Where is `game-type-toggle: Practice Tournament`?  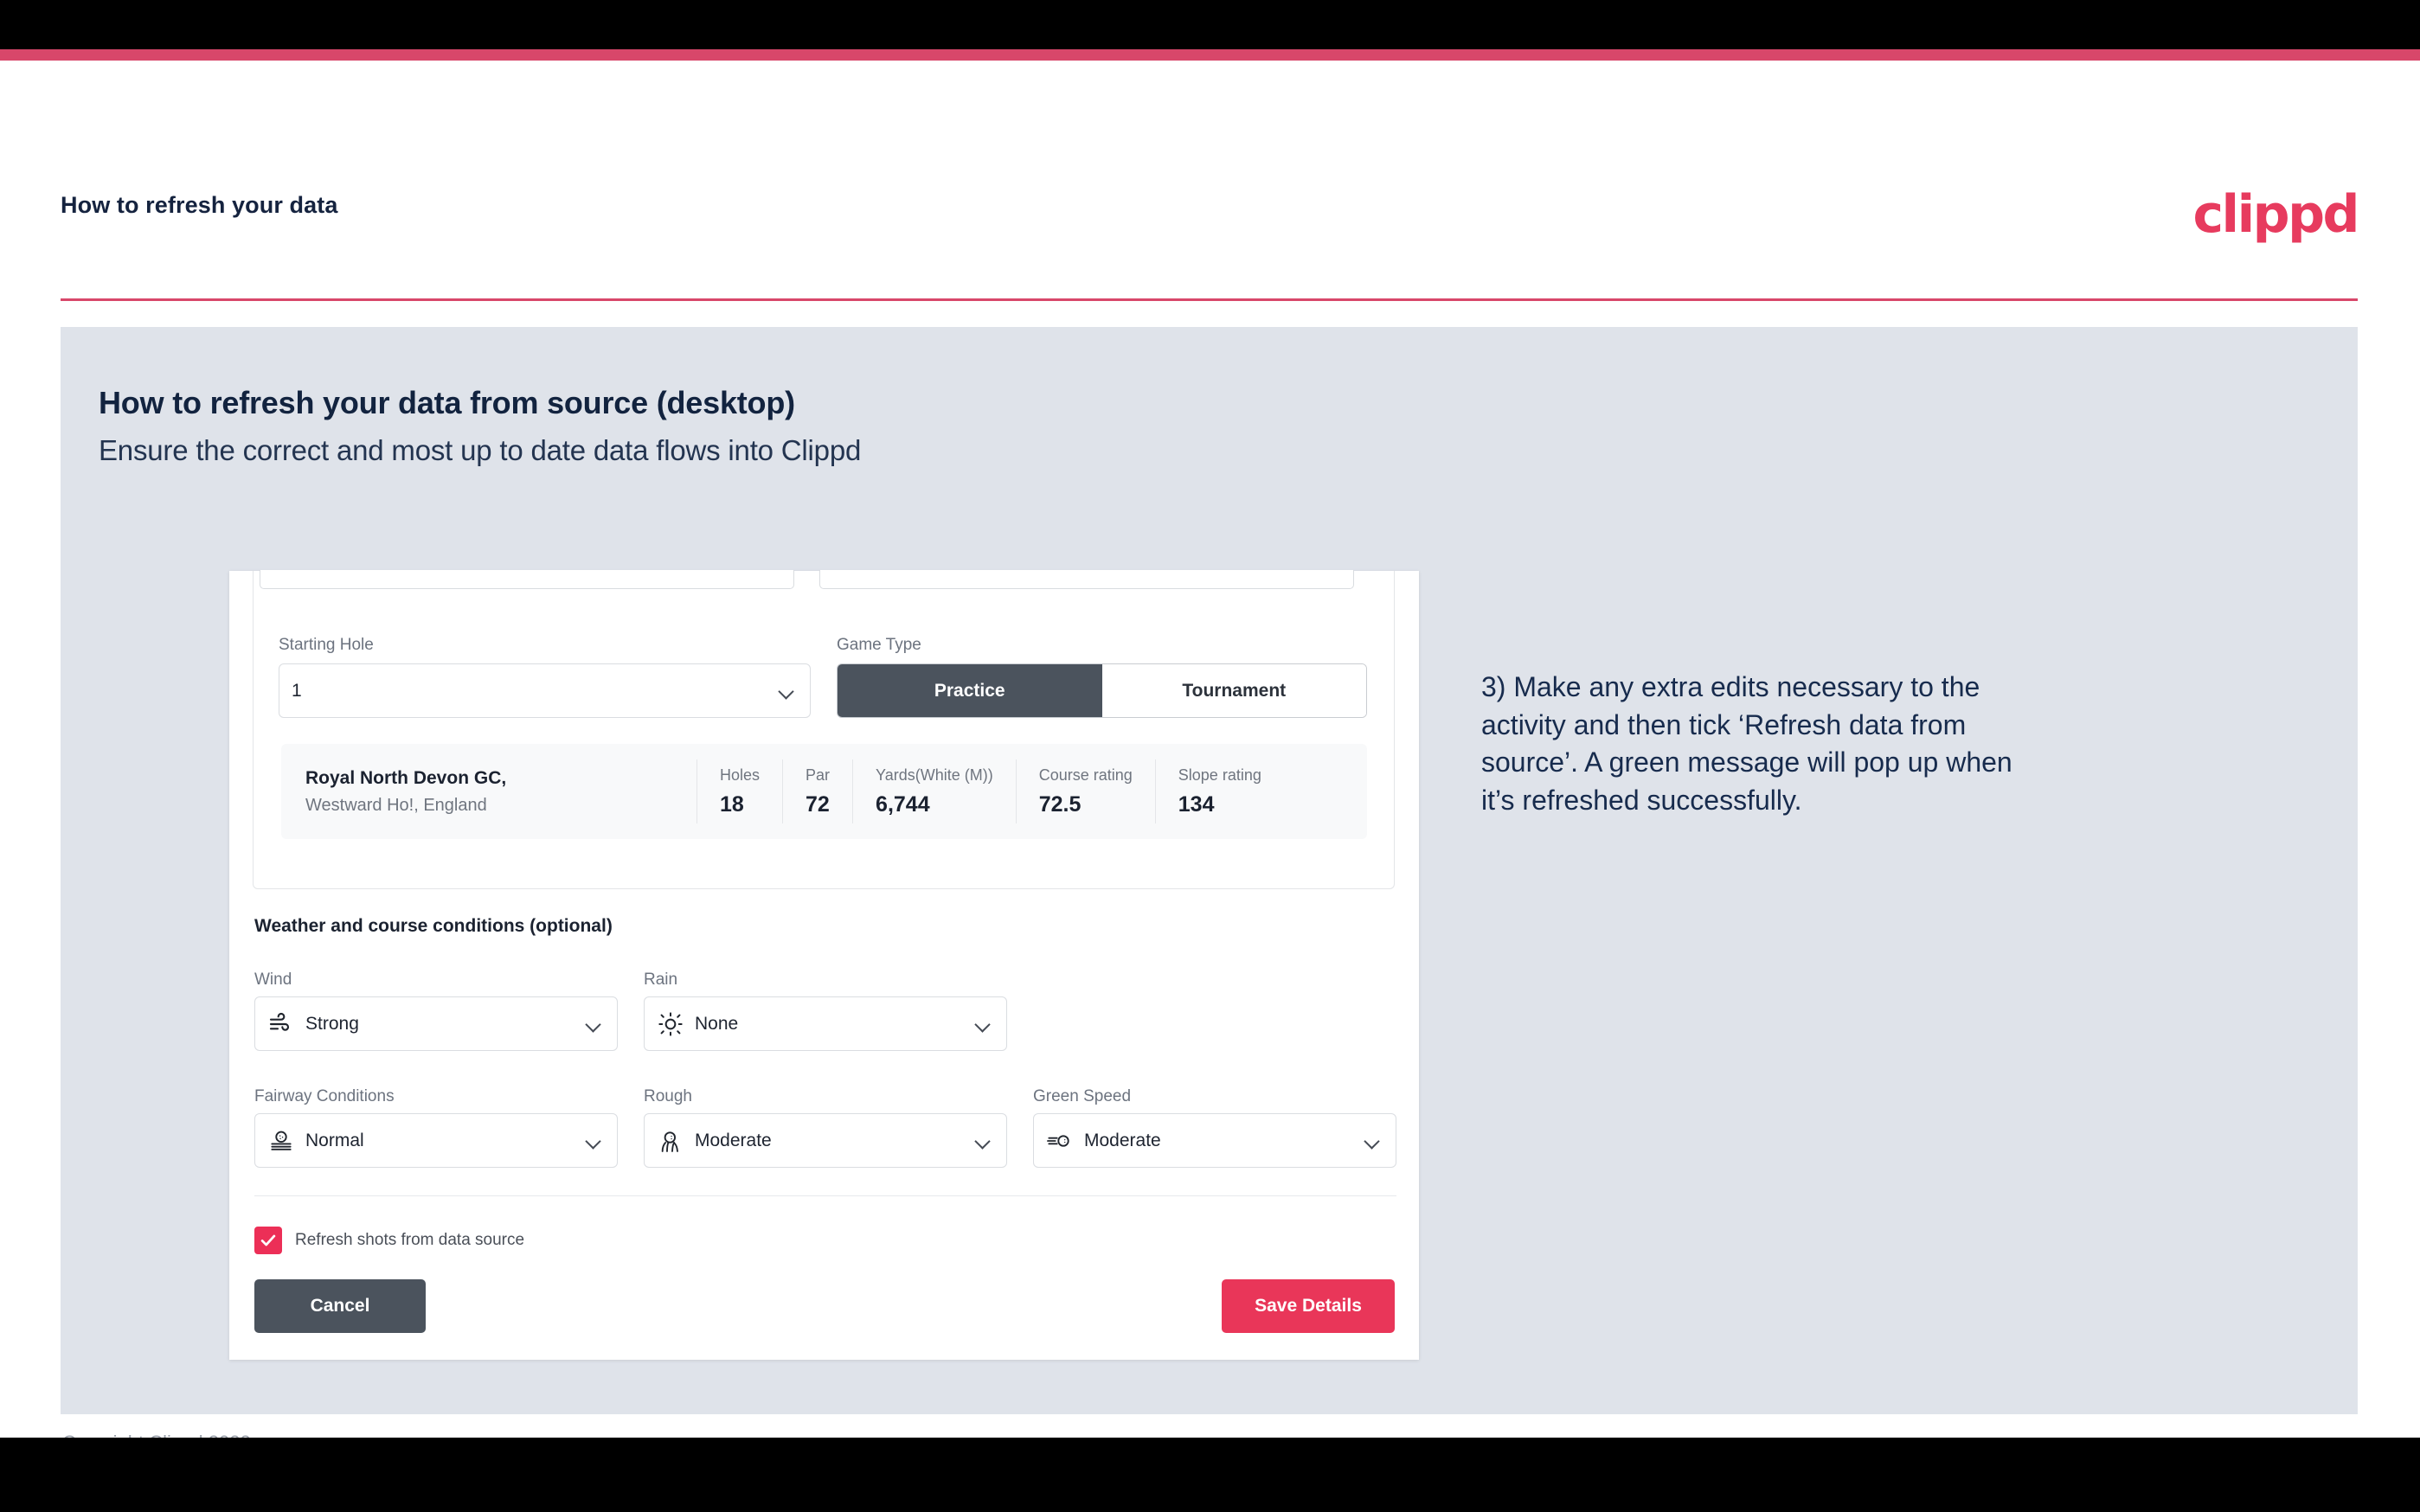 game-type-toggle: Practice Tournament is located at coordinates (1102, 690).